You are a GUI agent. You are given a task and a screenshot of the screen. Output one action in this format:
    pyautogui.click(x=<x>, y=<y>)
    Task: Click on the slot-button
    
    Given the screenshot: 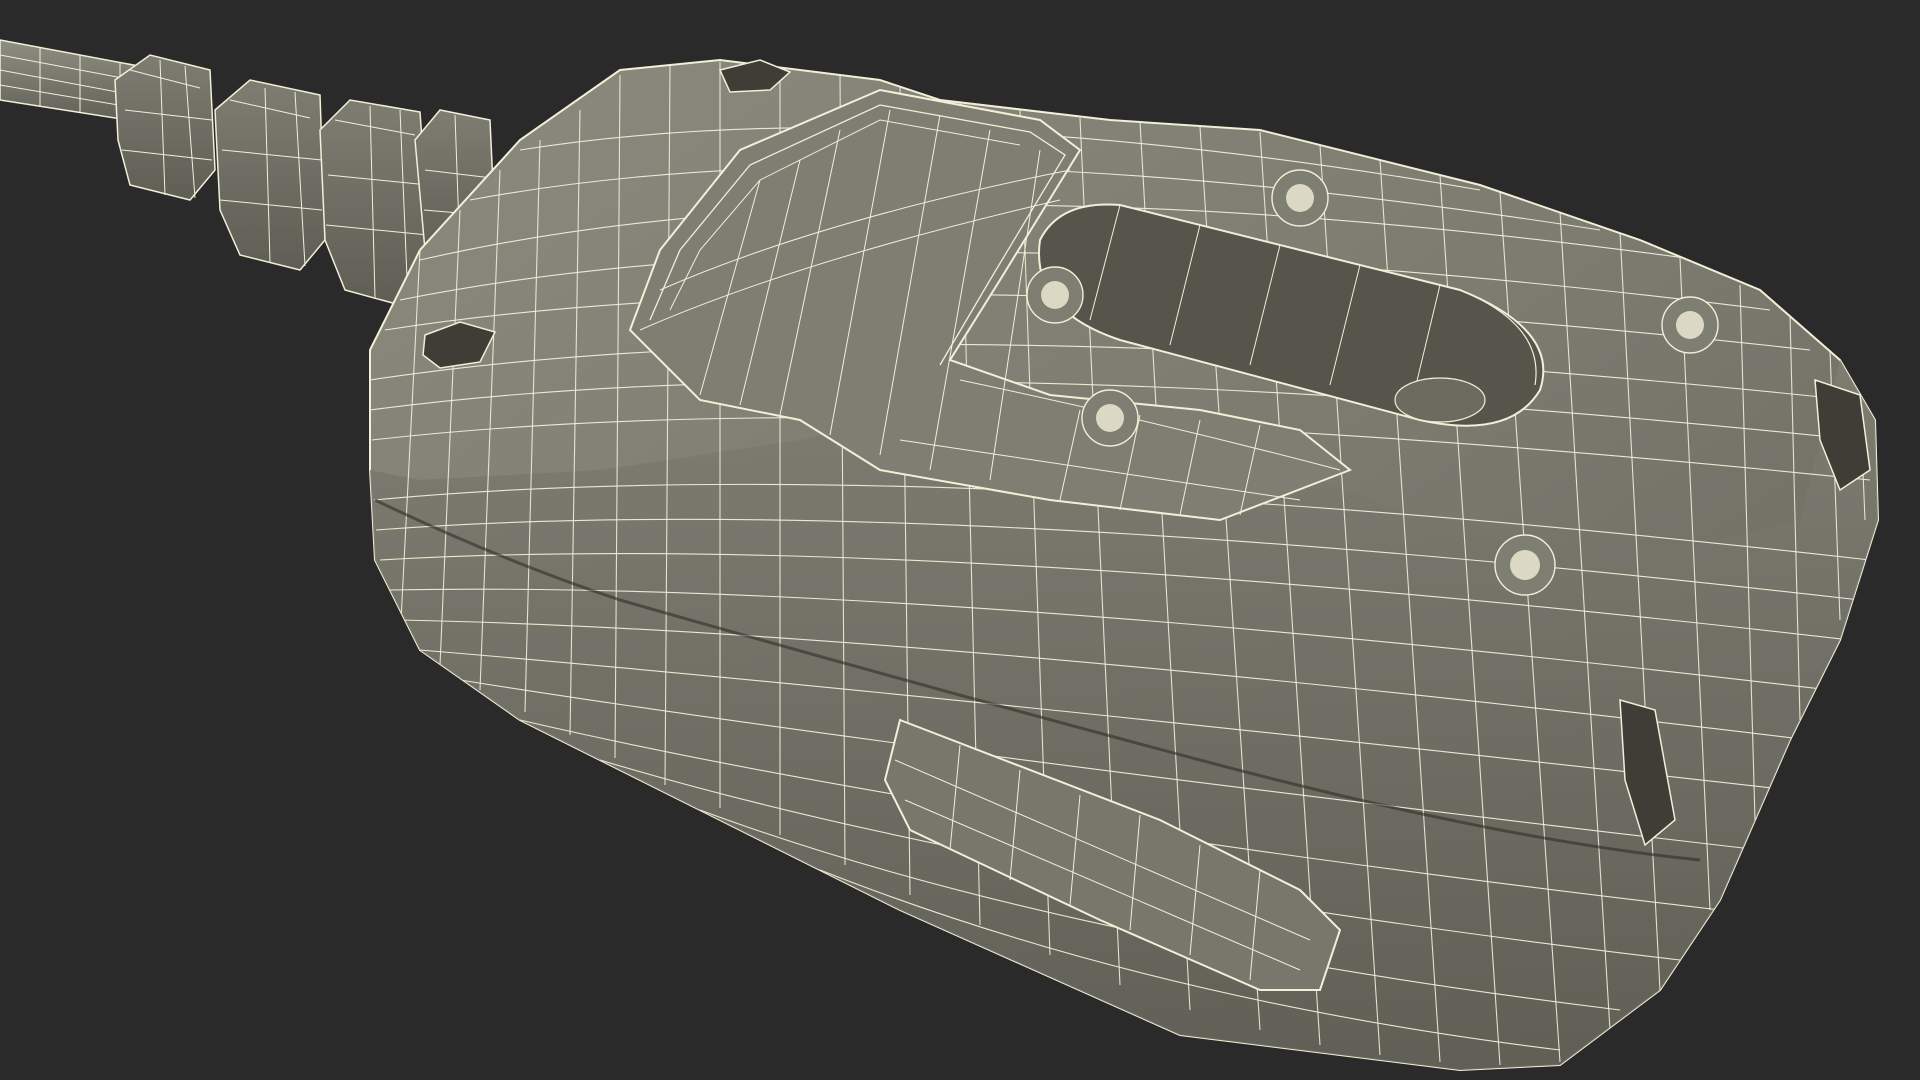 What is the action you would take?
    pyautogui.click(x=1440, y=400)
    